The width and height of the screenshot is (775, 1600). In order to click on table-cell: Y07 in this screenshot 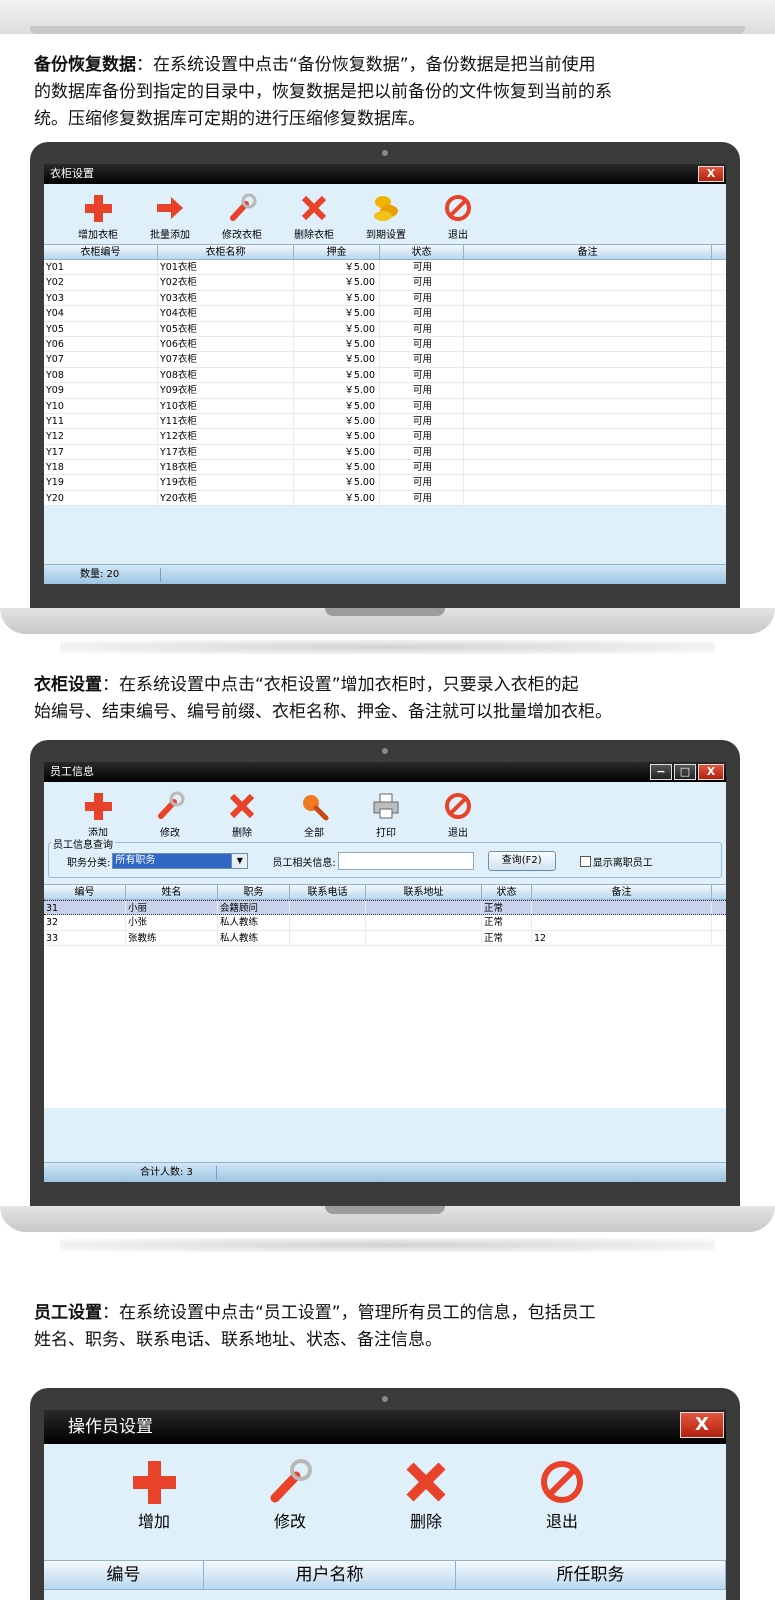, I will do `click(101, 359)`.